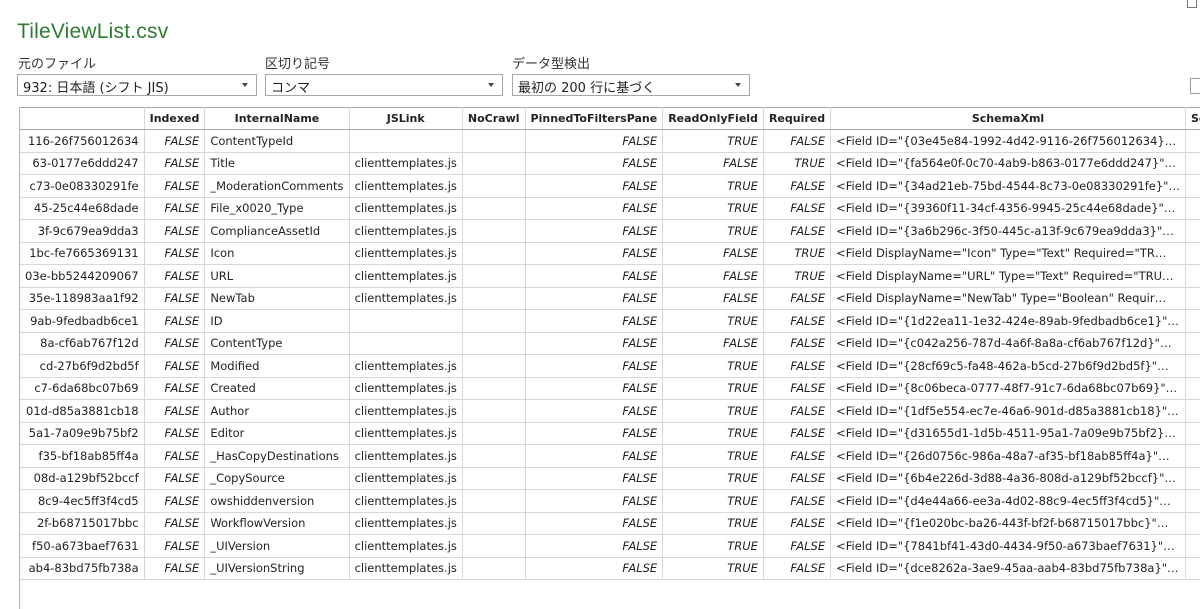 This screenshot has width=1200, height=609. What do you see at coordinates (277, 501) in the screenshot?
I see `internalname-cell: owshiddenversion` at bounding box center [277, 501].